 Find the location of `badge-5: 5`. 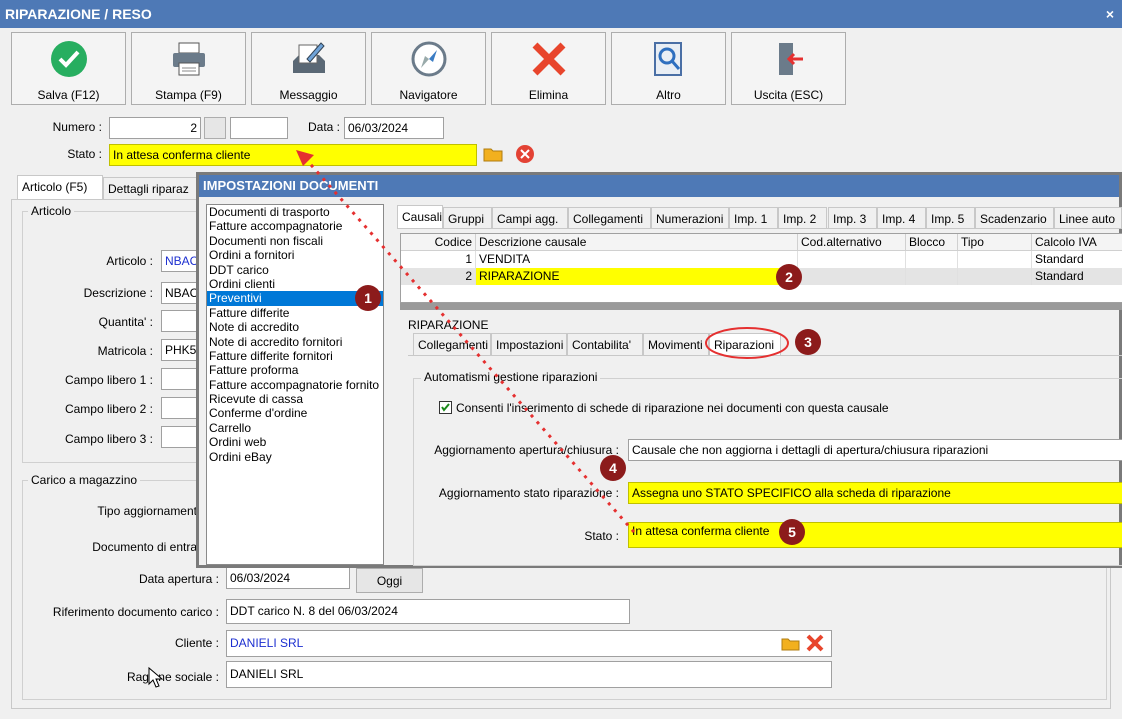

badge-5: 5 is located at coordinates (792, 532).